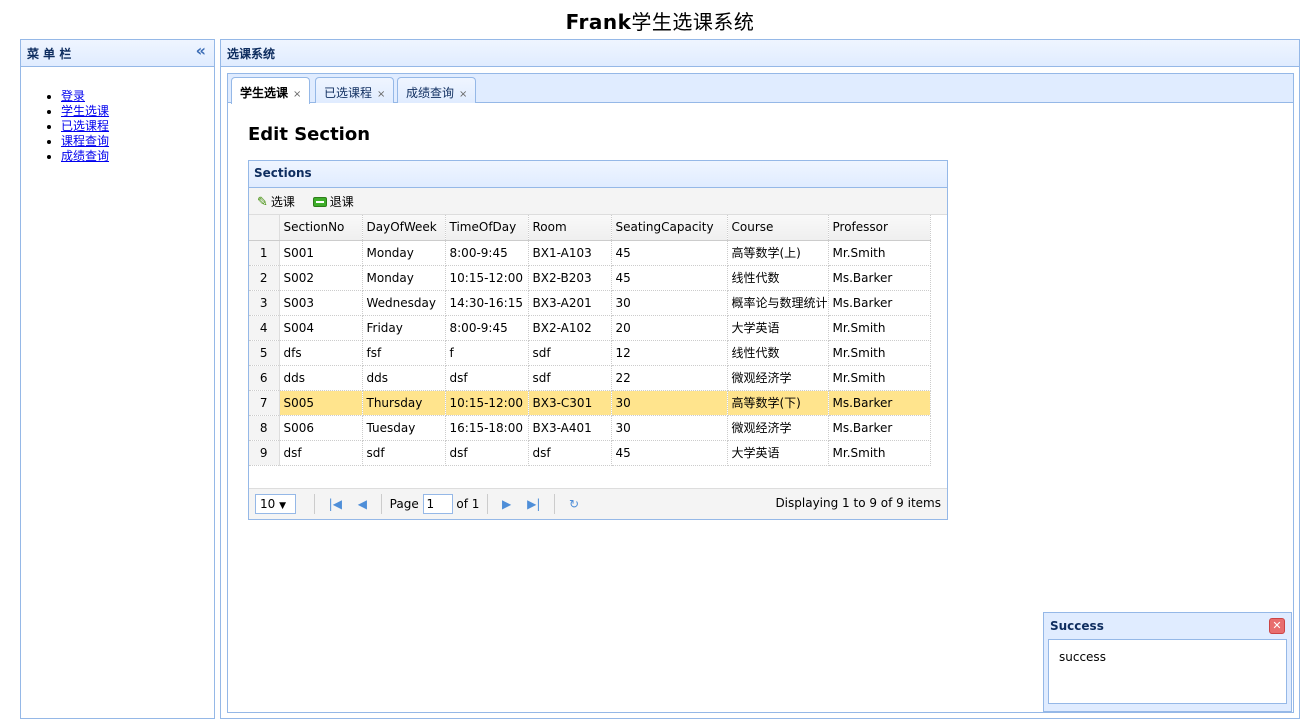 The width and height of the screenshot is (1310, 720). I want to click on table-cell: Thursday, so click(404, 403).